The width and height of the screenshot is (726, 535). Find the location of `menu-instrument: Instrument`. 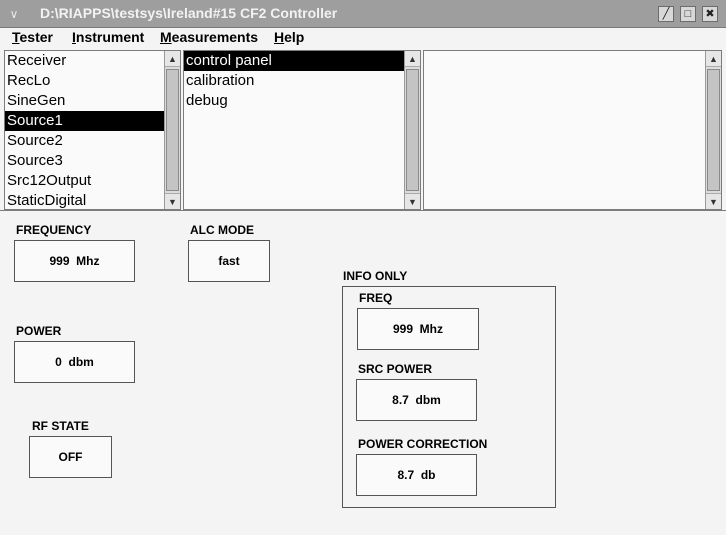

menu-instrument: Instrument is located at coordinates (108, 37).